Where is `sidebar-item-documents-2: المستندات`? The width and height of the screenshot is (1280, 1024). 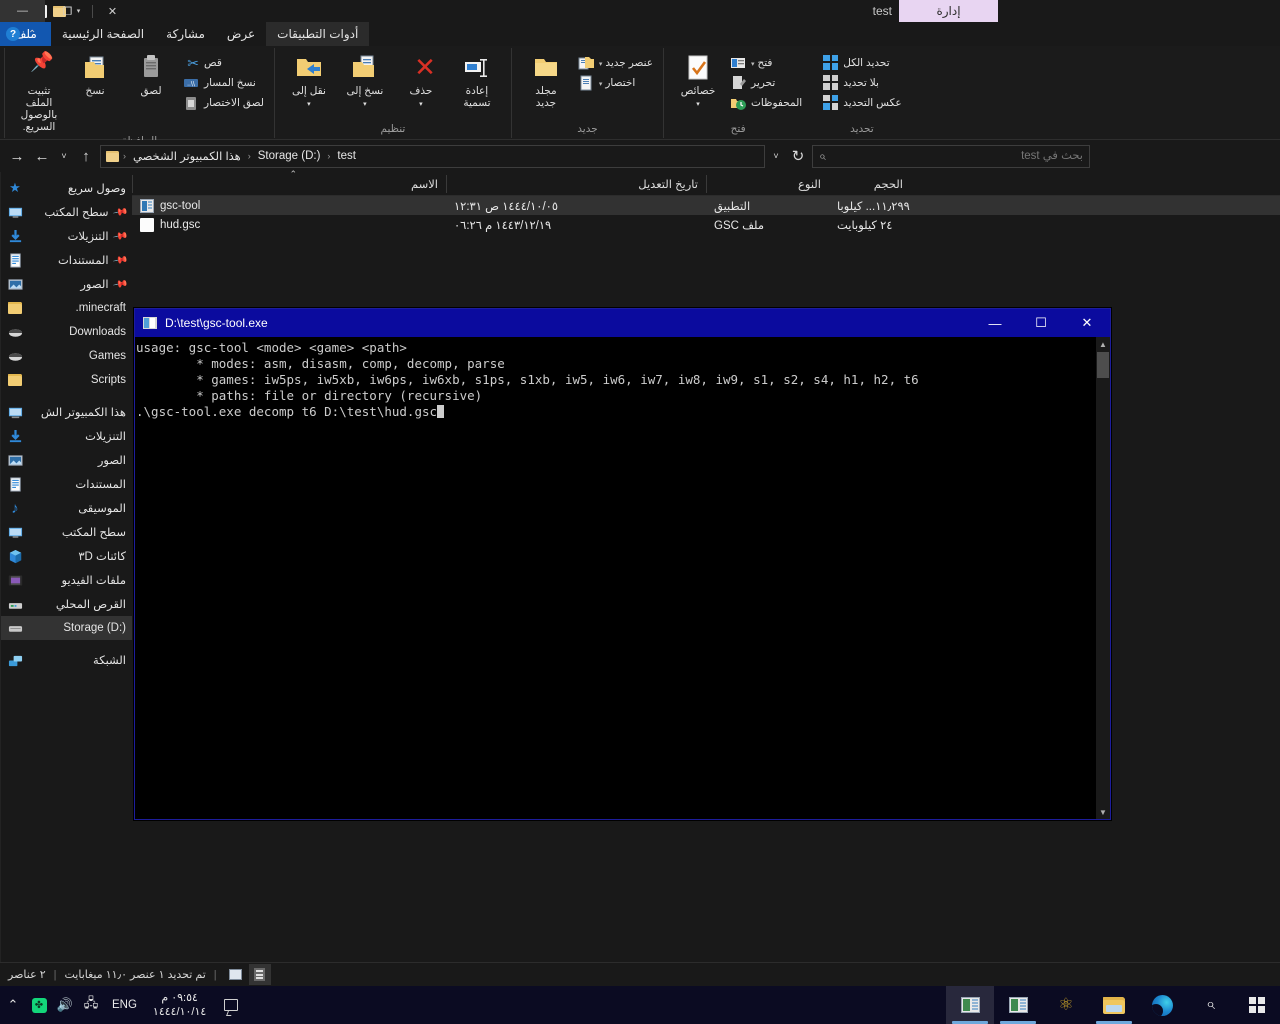
sidebar-item-documents-2: المستندات is located at coordinates (66, 484).